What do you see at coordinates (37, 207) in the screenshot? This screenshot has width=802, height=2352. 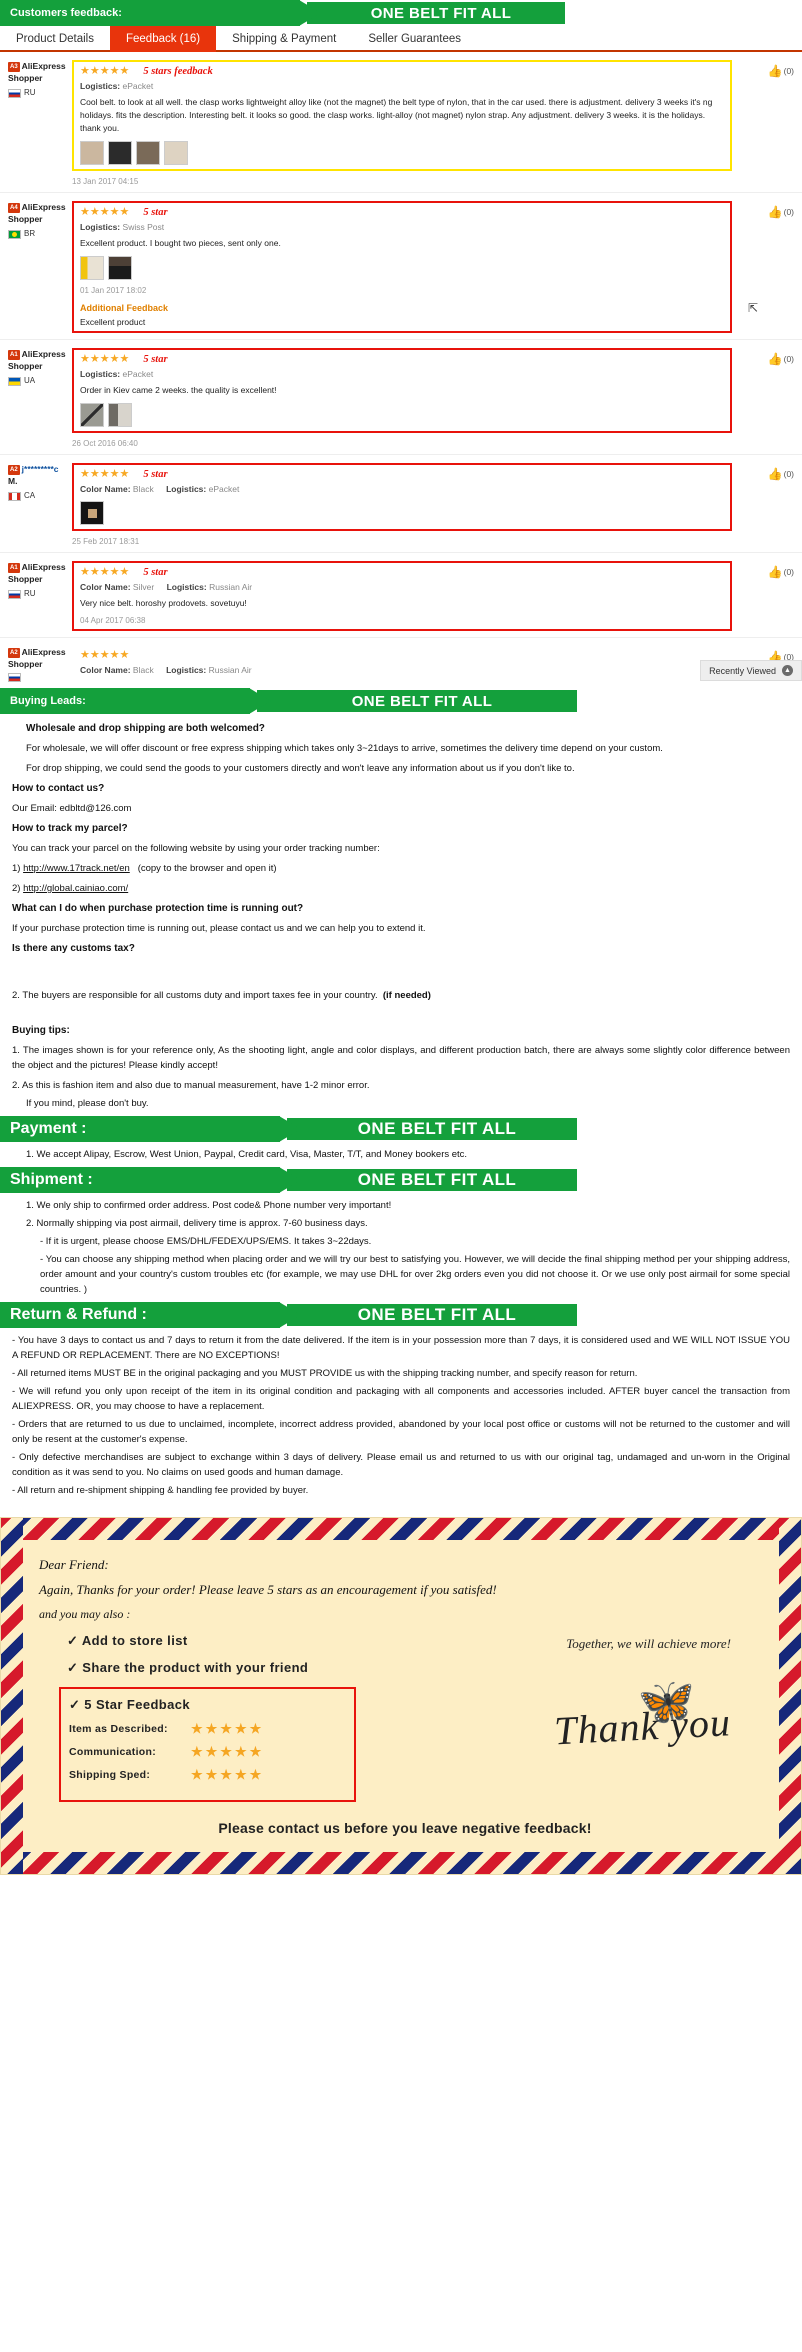 I see `reviewer-name: A4 AliExpress` at bounding box center [37, 207].